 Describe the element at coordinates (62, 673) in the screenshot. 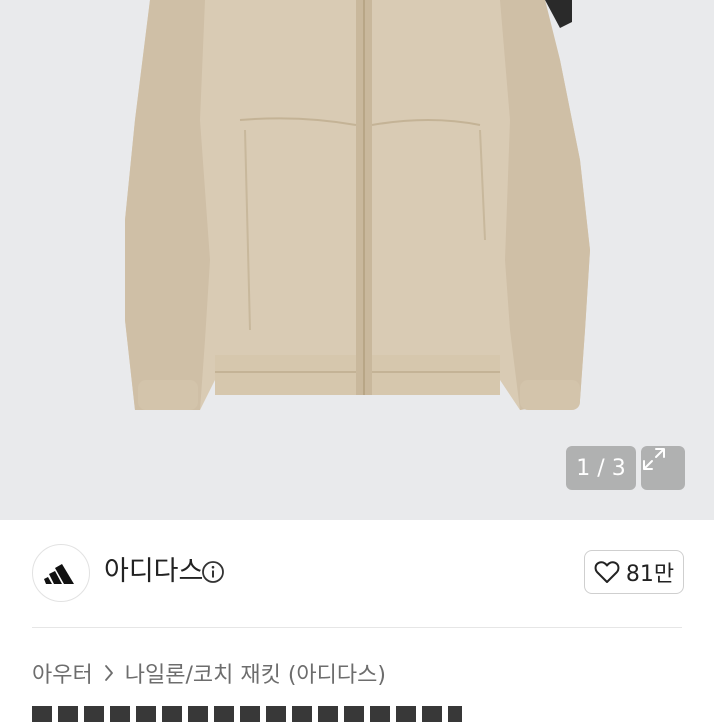

I see `breadcrumb-item-outer: 아우터` at that location.